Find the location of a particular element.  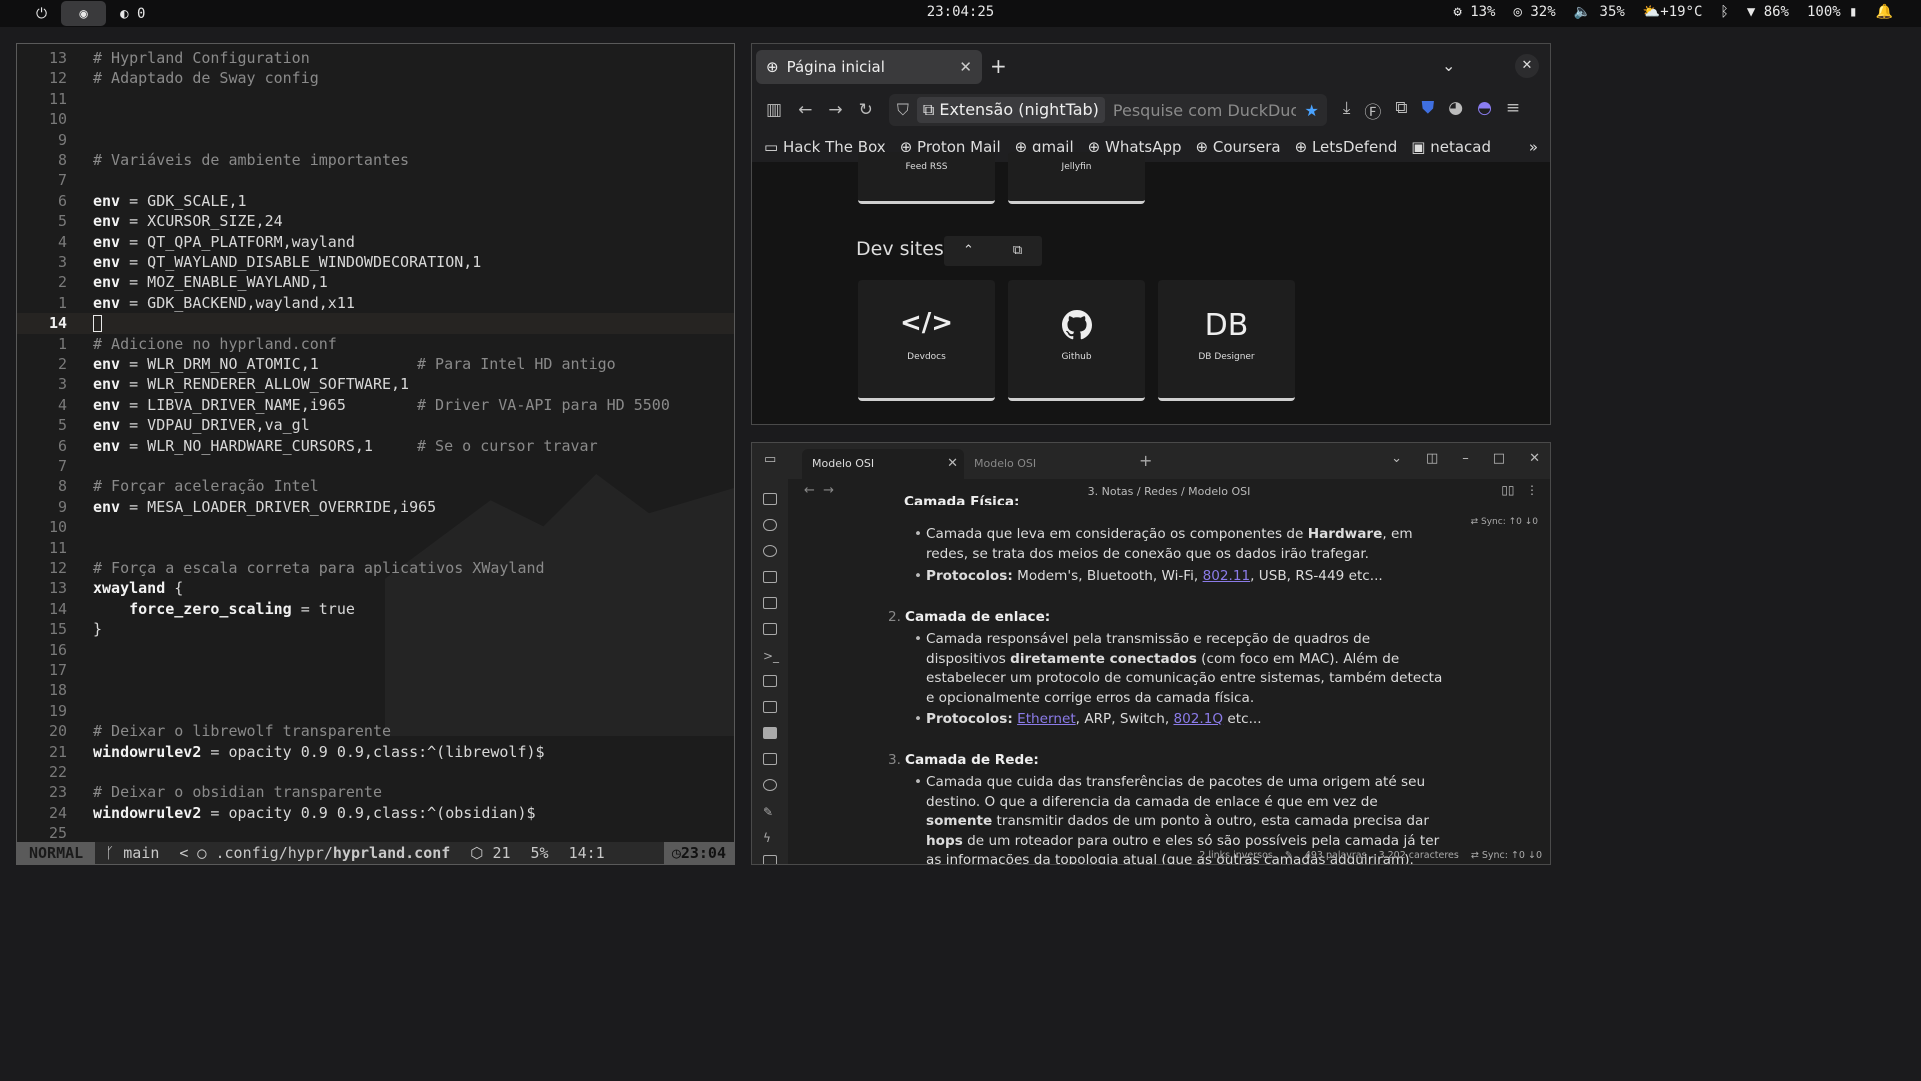

archive-icon is located at coordinates (770, 733).